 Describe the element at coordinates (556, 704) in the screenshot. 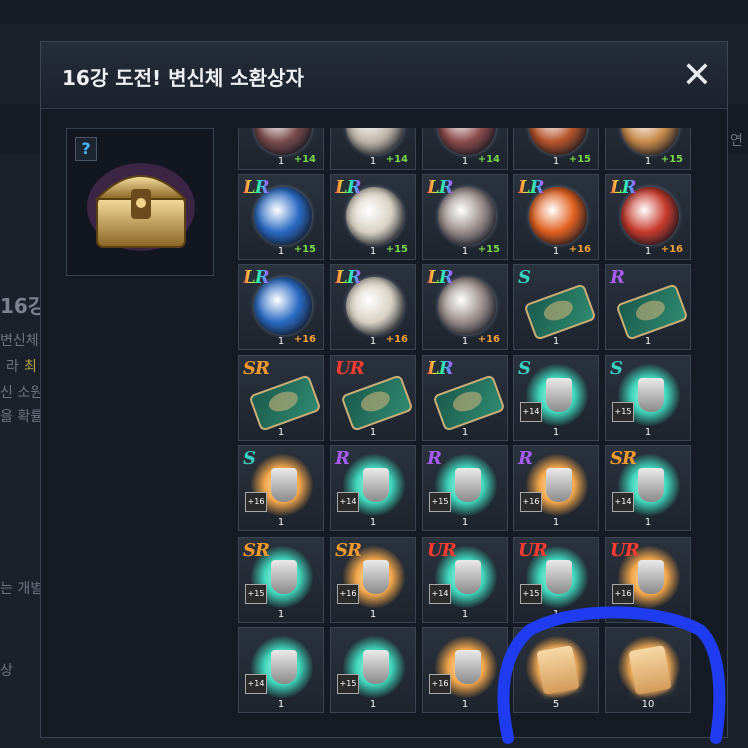

I see `item-quantity: 5` at that location.